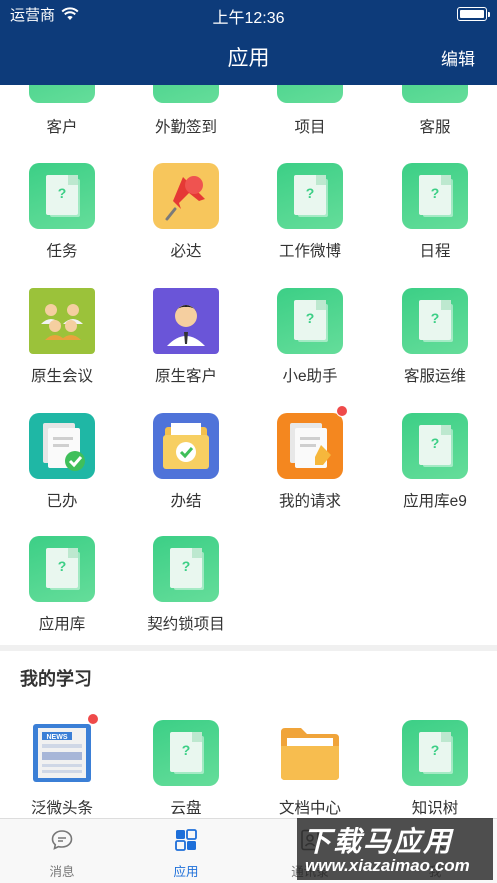 Image resolution: width=497 pixels, height=883 pixels. What do you see at coordinates (186, 808) in the screenshot?
I see `app-label: 云盘` at bounding box center [186, 808].